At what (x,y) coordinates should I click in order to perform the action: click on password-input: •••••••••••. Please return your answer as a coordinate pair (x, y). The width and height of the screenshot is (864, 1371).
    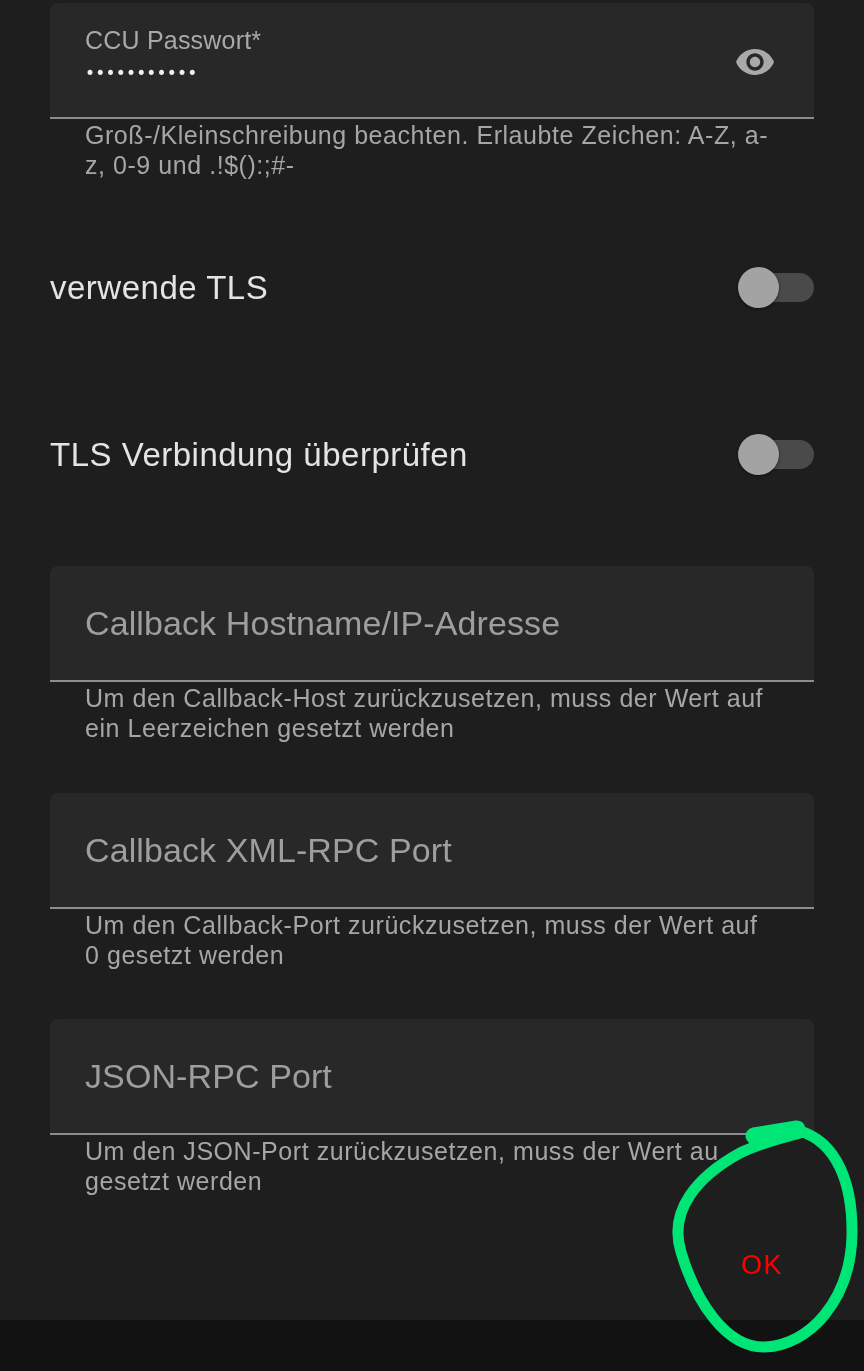
    Looking at the image, I should click on (145, 73).